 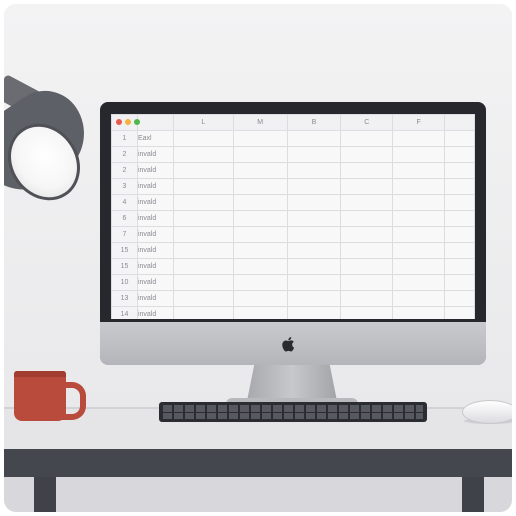 I want to click on row-number: 3, so click(x=124, y=186).